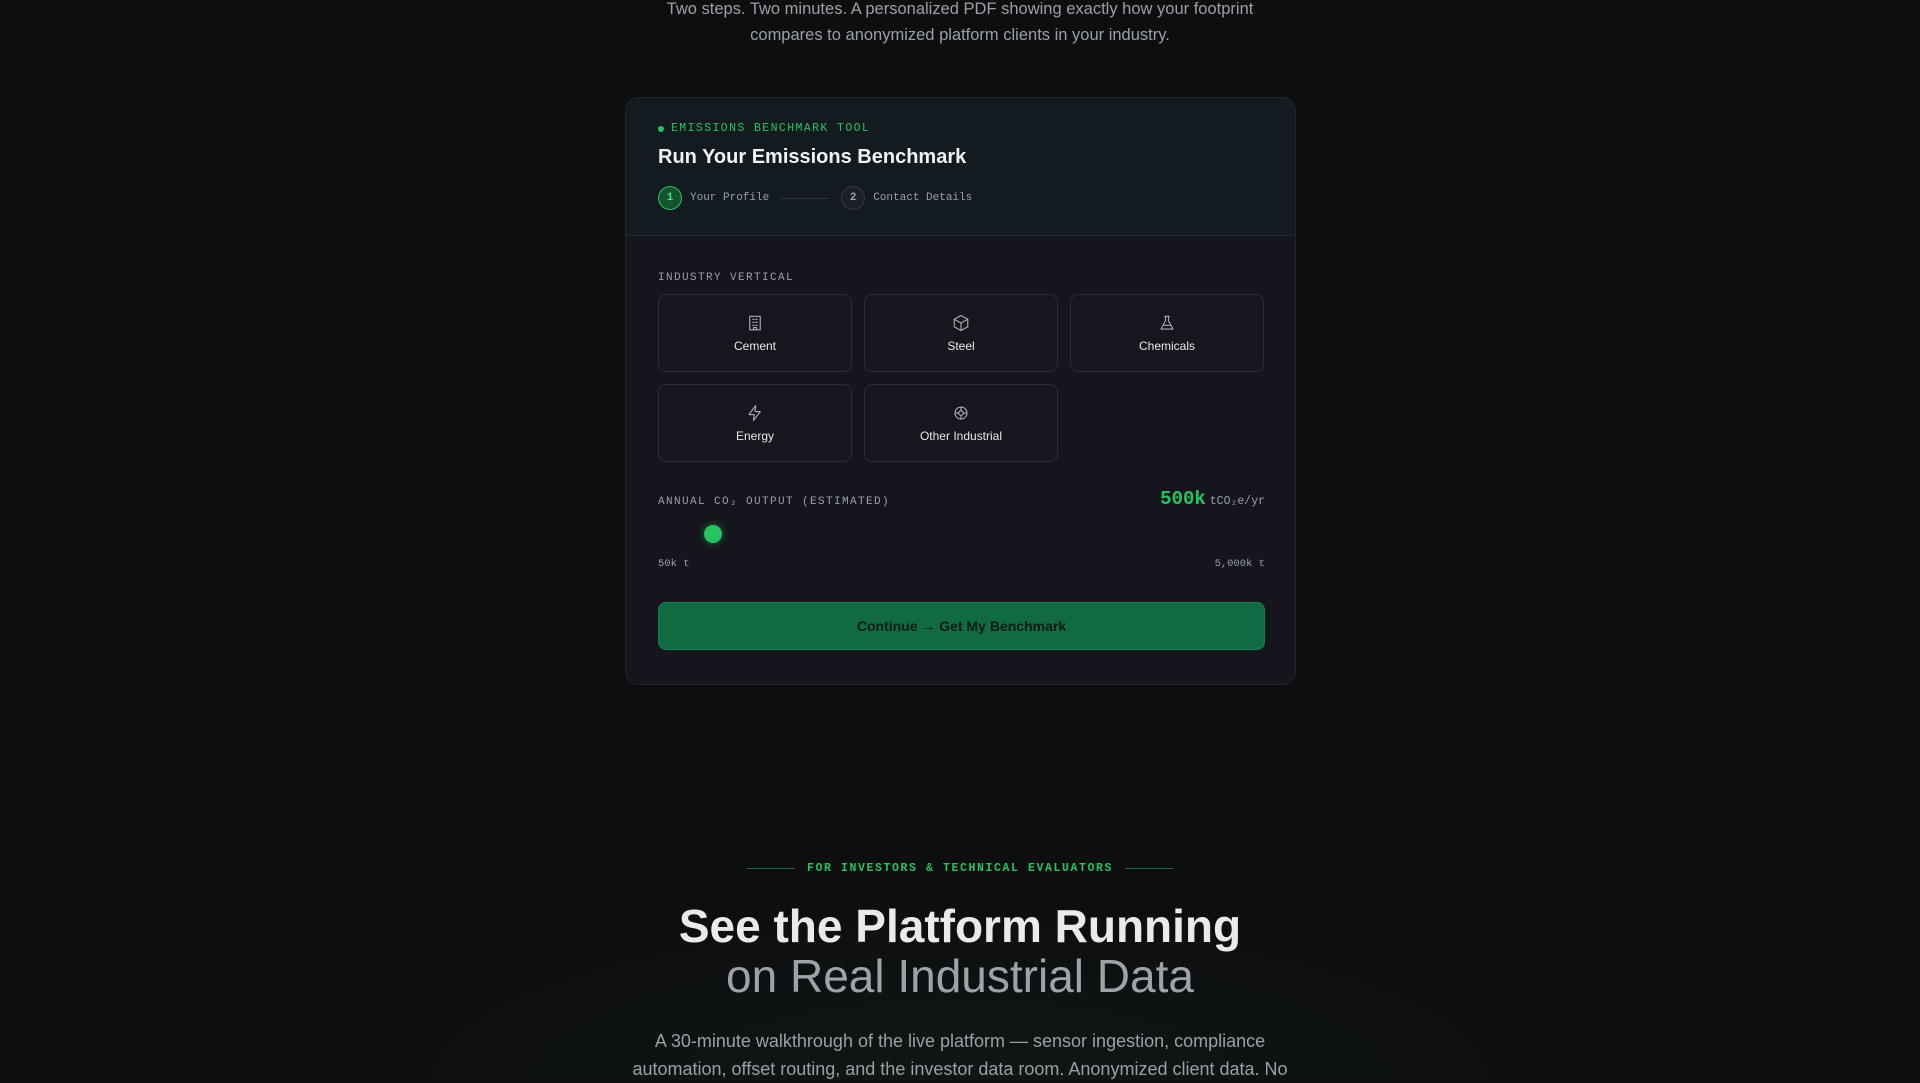 The image size is (1920, 1083). I want to click on co2-value: 500k, so click(1183, 499).